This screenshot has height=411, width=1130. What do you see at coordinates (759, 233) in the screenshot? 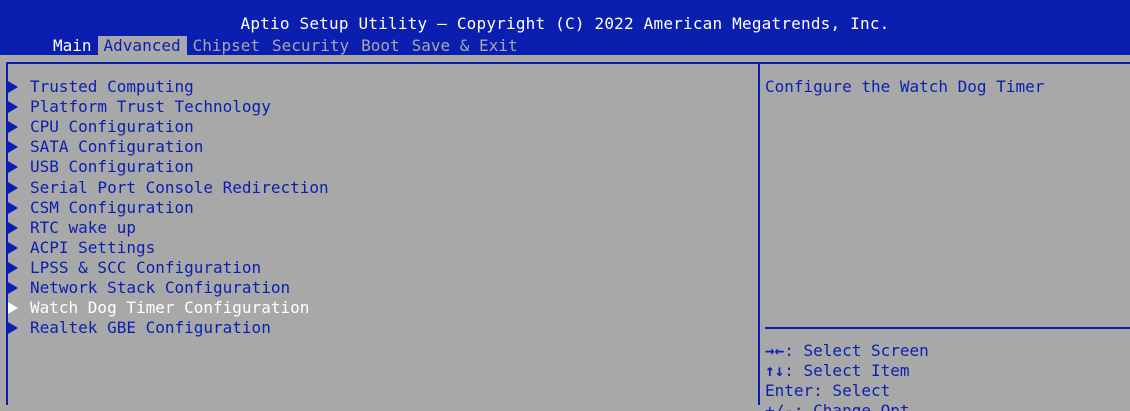
I see `panel-divider` at bounding box center [759, 233].